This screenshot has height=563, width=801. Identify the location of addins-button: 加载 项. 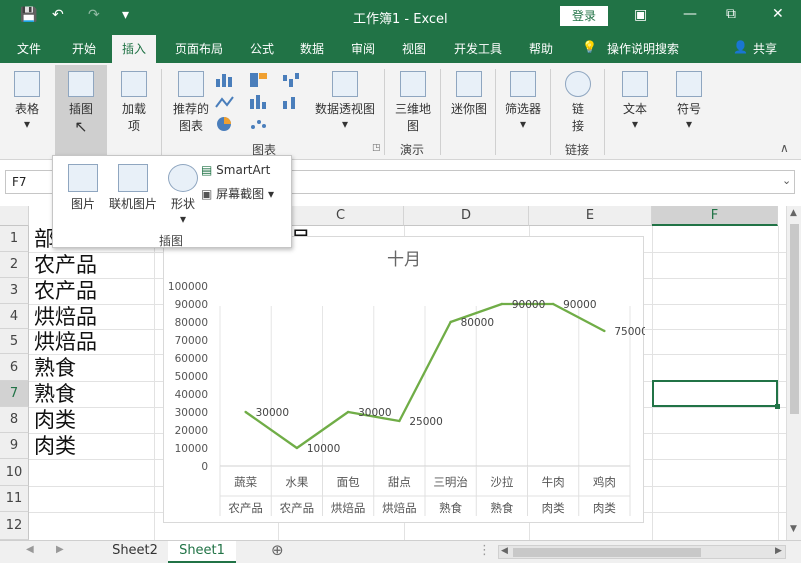
(134, 102).